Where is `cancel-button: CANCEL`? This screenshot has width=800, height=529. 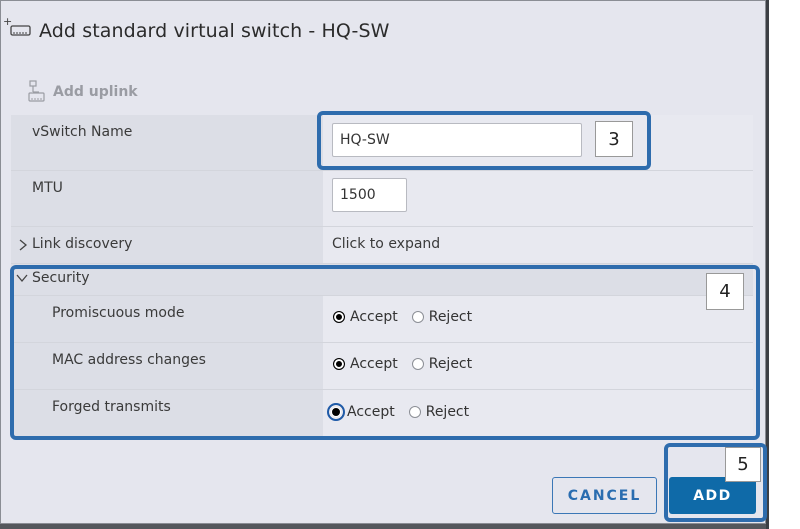 cancel-button: CANCEL is located at coordinates (604, 495).